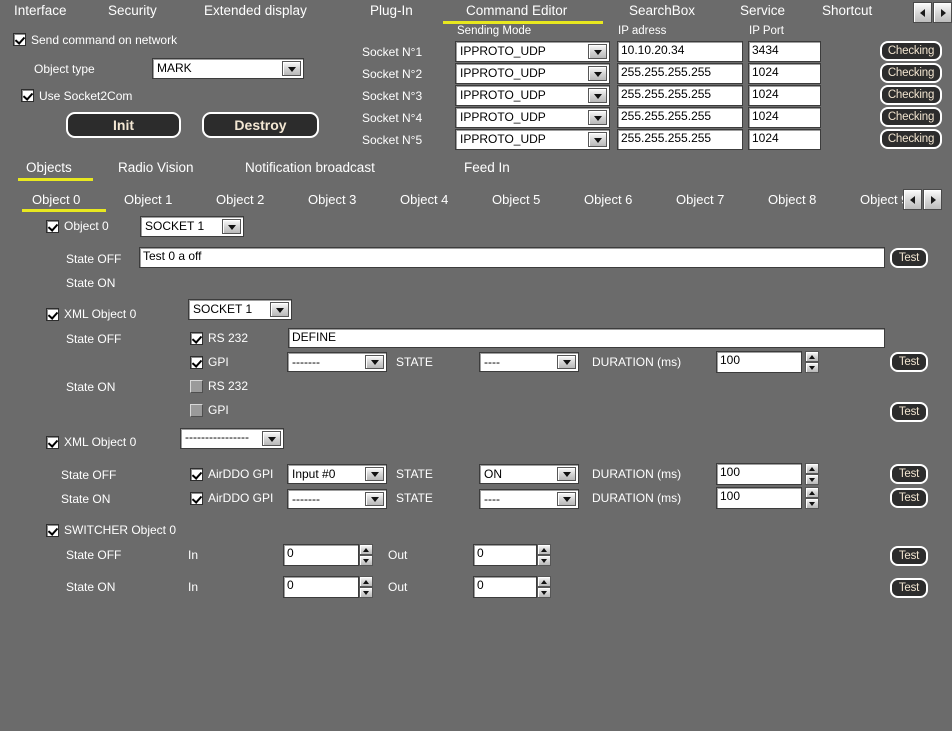 Image resolution: width=952 pixels, height=731 pixels. What do you see at coordinates (196, 362) in the screenshot?
I see `xml-object-0-off-gpi-checkbox` at bounding box center [196, 362].